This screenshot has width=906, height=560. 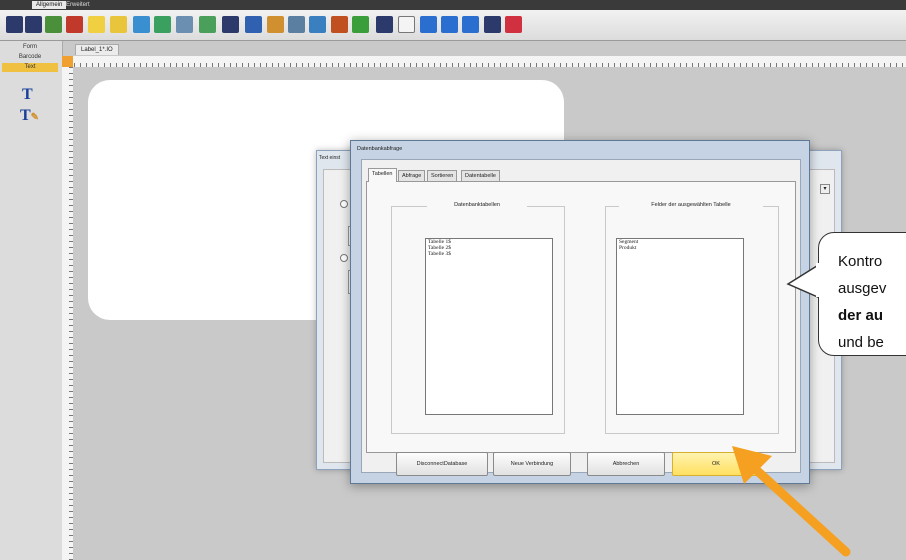 I want to click on callout-line-3: der au, so click(x=861, y=315).